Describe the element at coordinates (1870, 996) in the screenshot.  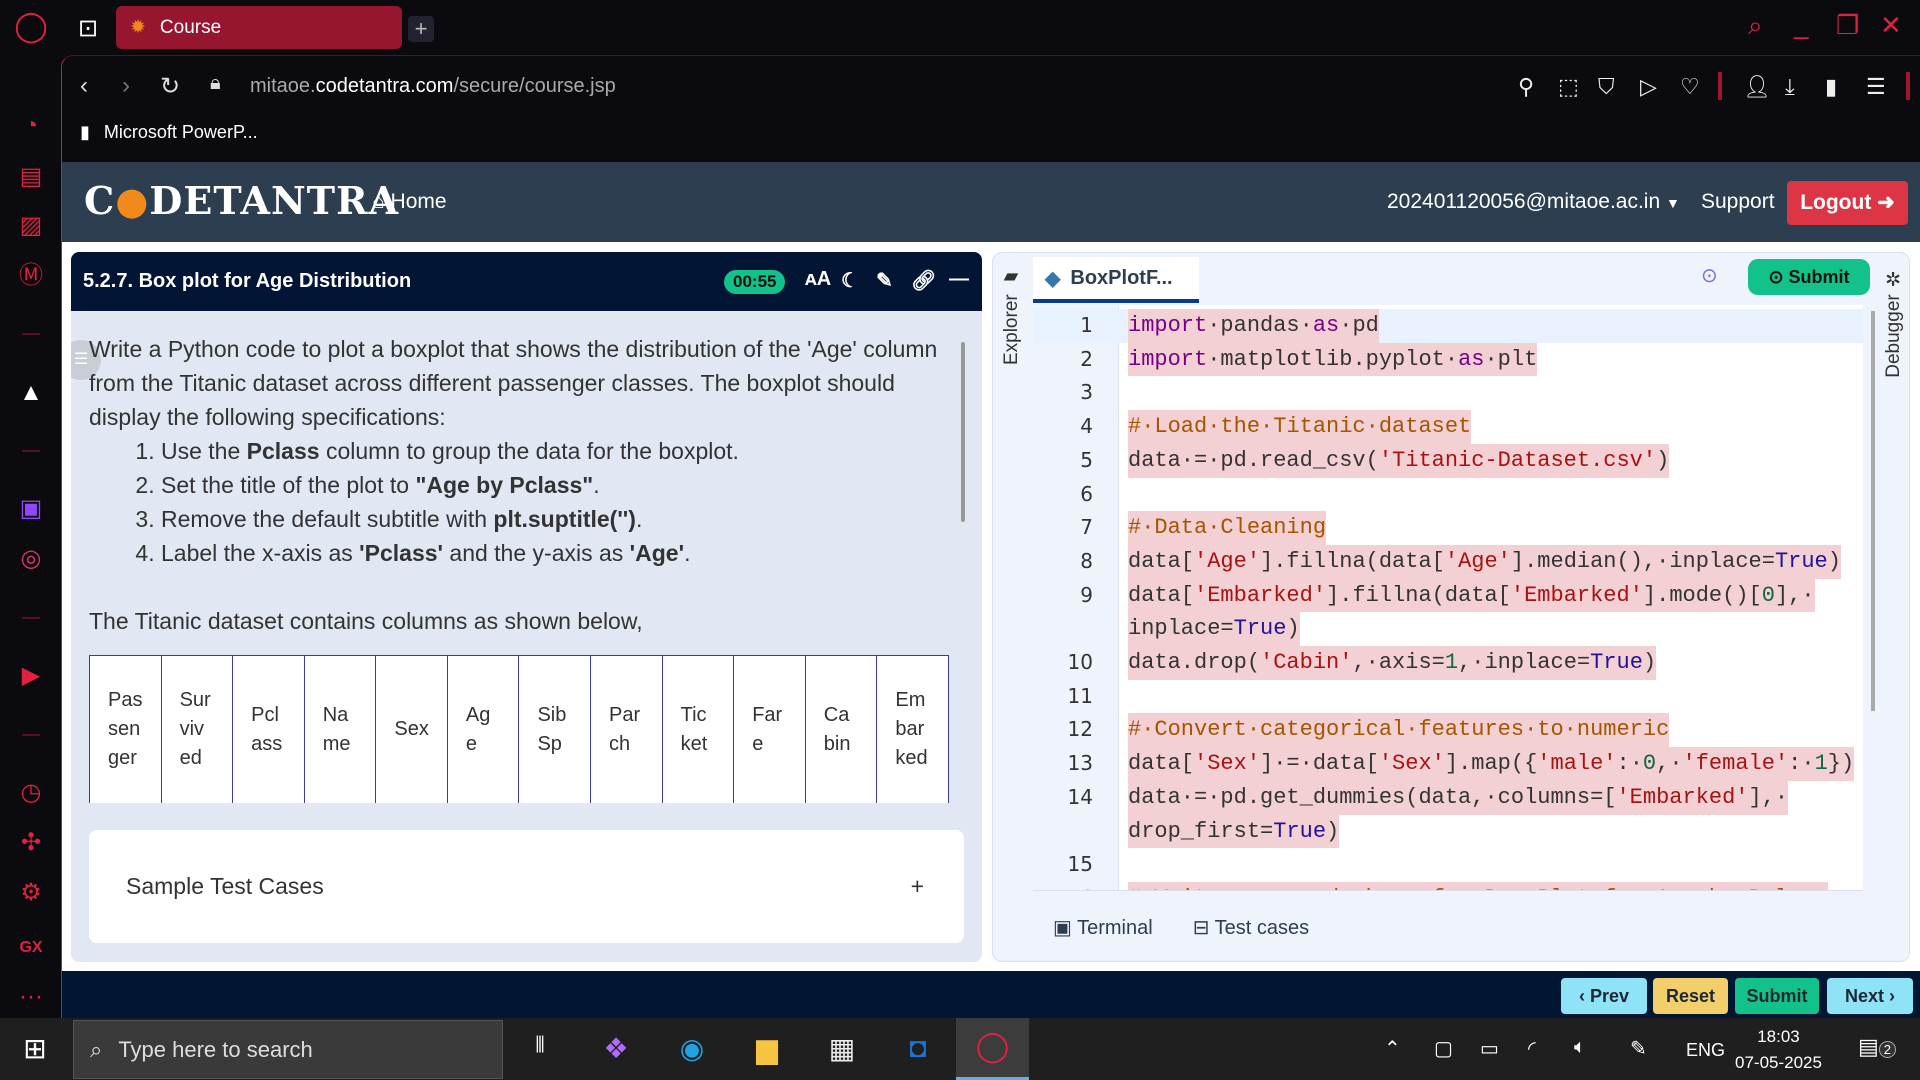
I see `next-button: Next ›` at that location.